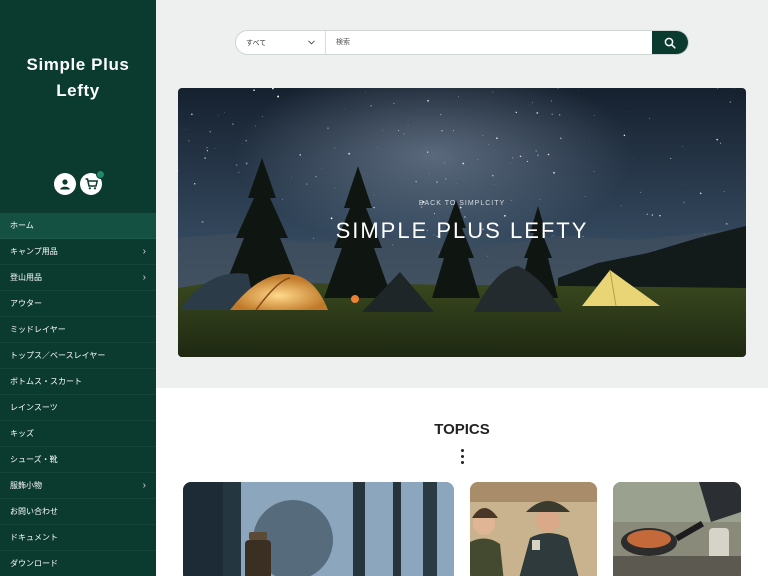 Image resolution: width=768 pixels, height=576 pixels. Describe the element at coordinates (144, 485) in the screenshot. I see `chevron-right-icon: ›` at that location.